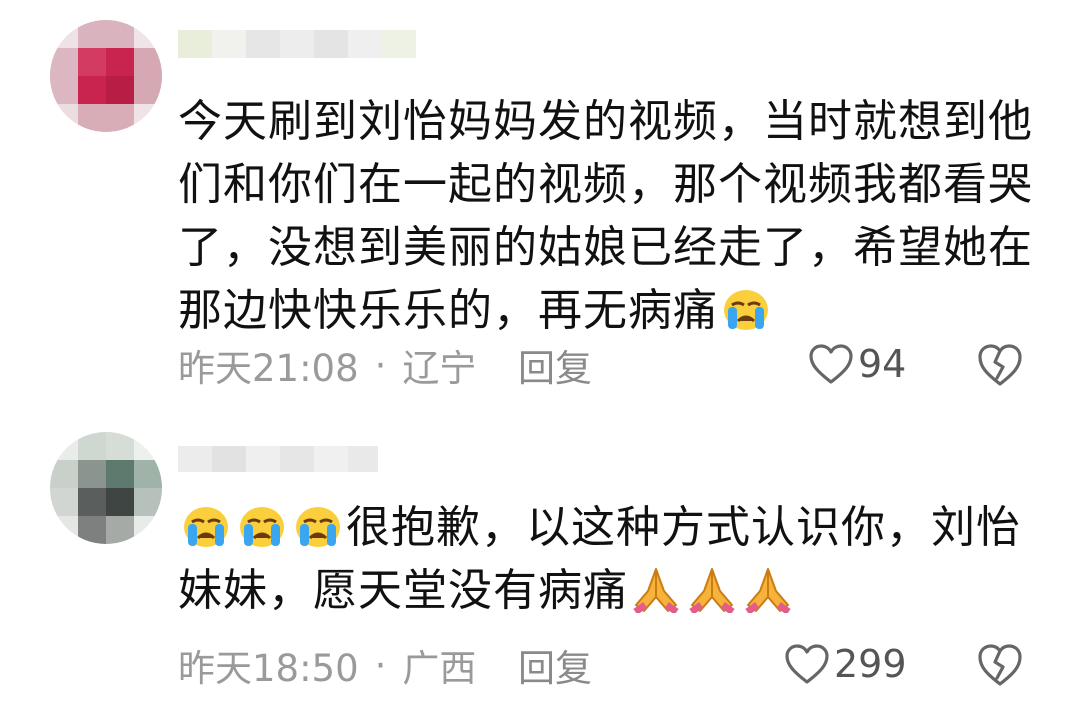 The width and height of the screenshot is (1080, 716). I want to click on comment-text-line: 了，没想到美丽的姑娘已经走了，希望她在, so click(605, 247).